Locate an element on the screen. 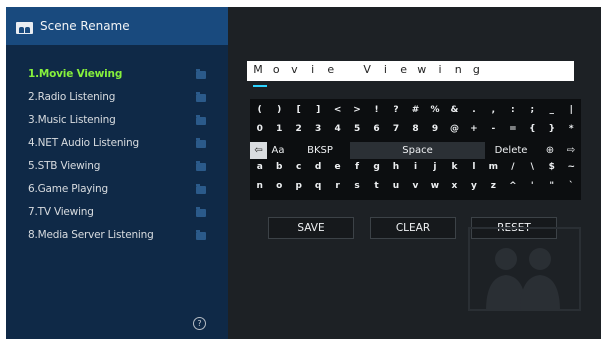 The height and width of the screenshot is (346, 607). key: y is located at coordinates (473, 186).